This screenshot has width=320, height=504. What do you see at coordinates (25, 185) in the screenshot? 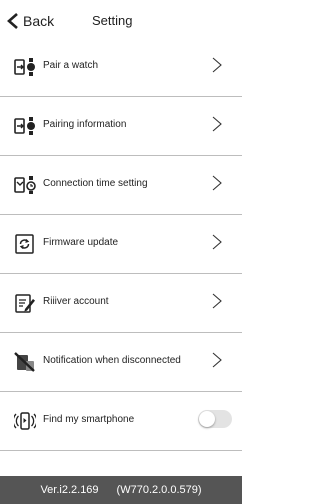
I see `connection-time-icon` at bounding box center [25, 185].